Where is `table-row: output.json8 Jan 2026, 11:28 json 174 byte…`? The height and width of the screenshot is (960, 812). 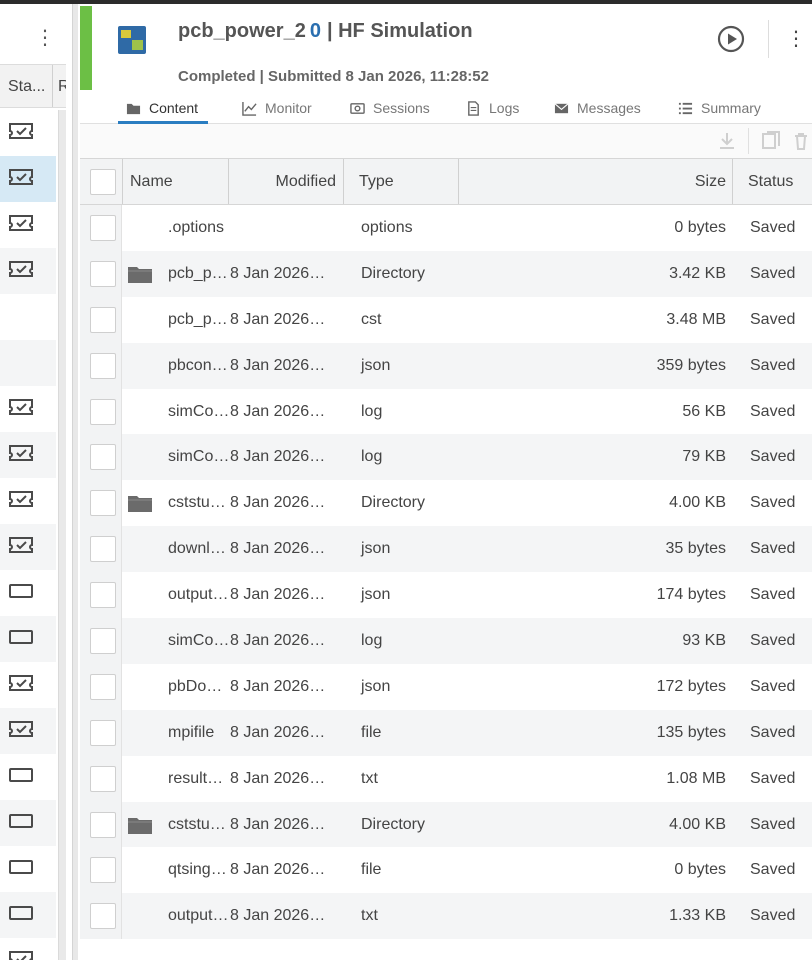 table-row: output.json8 Jan 2026, 11:28 json 174 byte… is located at coordinates (446, 595).